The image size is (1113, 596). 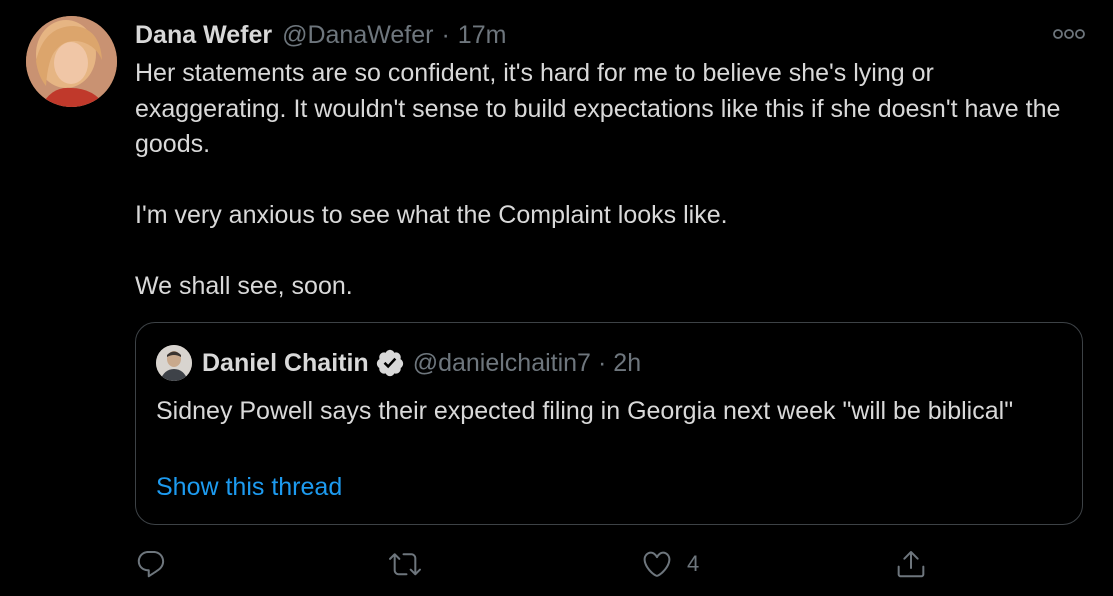 I want to click on quoted-author-display-name: Daniel Chaitin, so click(x=285, y=362).